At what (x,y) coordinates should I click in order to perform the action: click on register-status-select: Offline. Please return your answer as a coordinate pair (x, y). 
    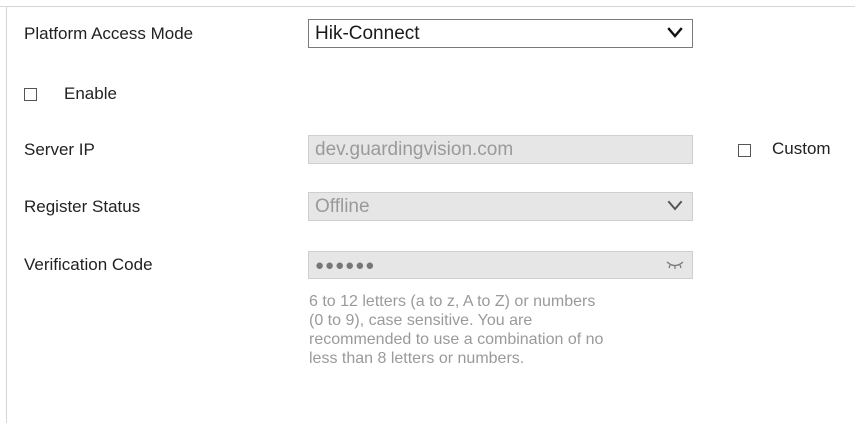
    Looking at the image, I should click on (500, 206).